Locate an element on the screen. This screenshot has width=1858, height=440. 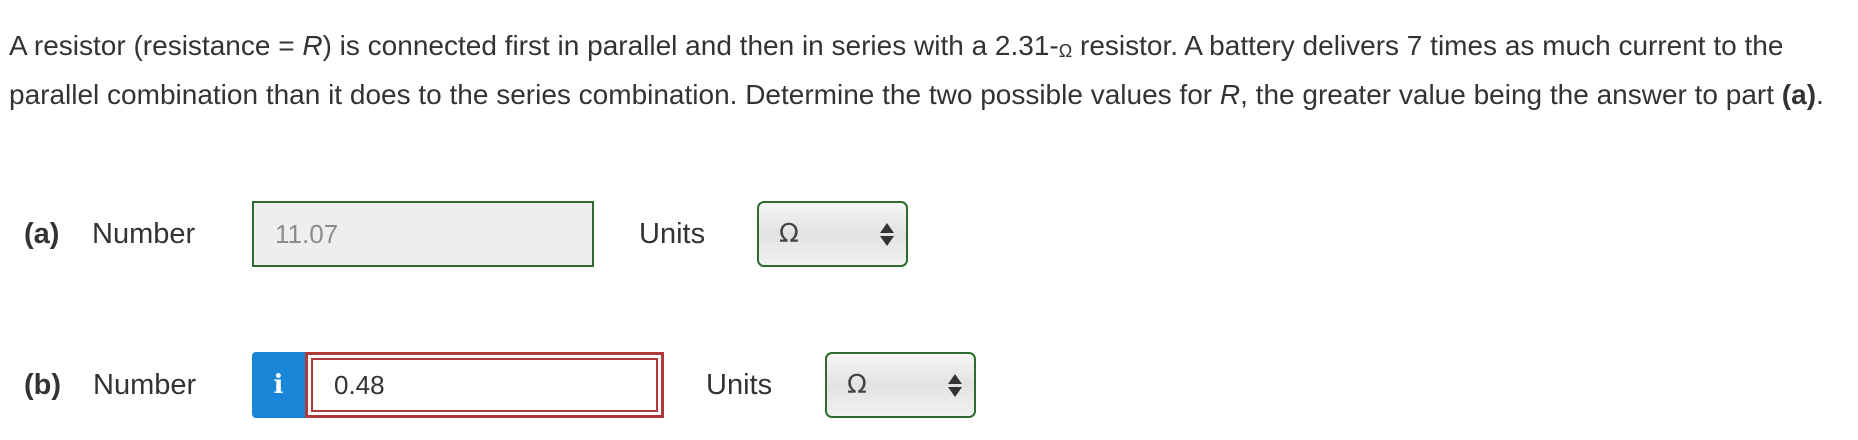
part-a-number-label: Number is located at coordinates (144, 234).